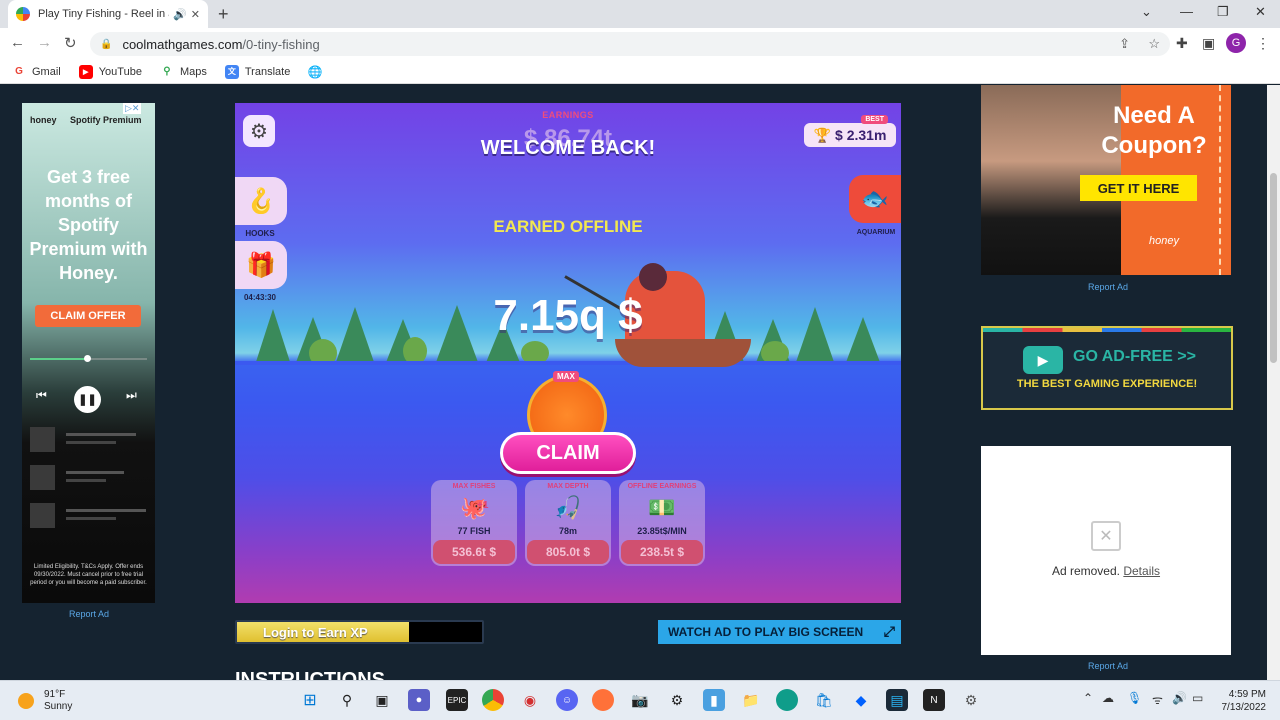  I want to click on fish-coin-icon: 🐟, so click(875, 198).